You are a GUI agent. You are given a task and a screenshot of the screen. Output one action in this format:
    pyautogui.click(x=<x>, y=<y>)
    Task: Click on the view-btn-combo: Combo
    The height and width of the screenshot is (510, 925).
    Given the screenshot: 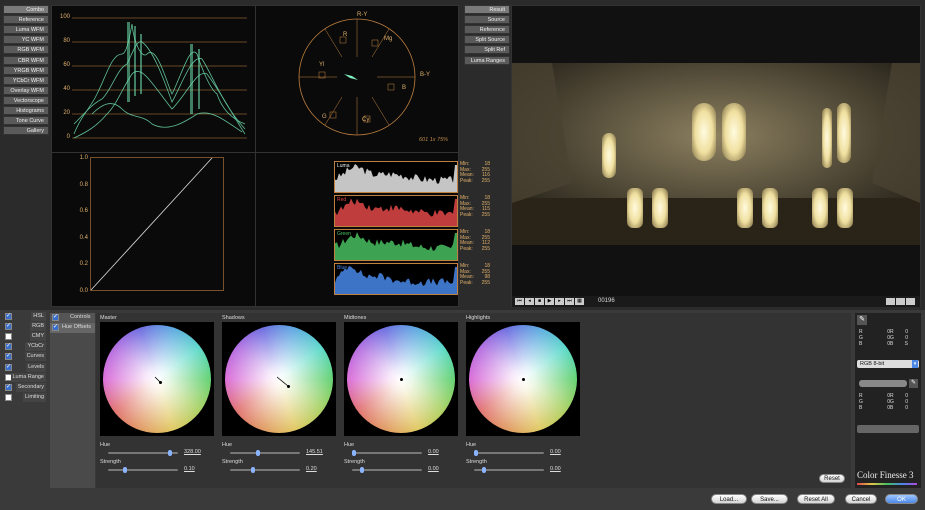 What is the action you would take?
    pyautogui.click(x=26, y=9)
    